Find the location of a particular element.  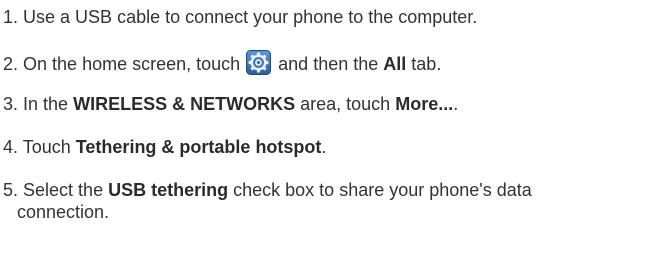

step-5-text-c: connection. is located at coordinates (63, 212).